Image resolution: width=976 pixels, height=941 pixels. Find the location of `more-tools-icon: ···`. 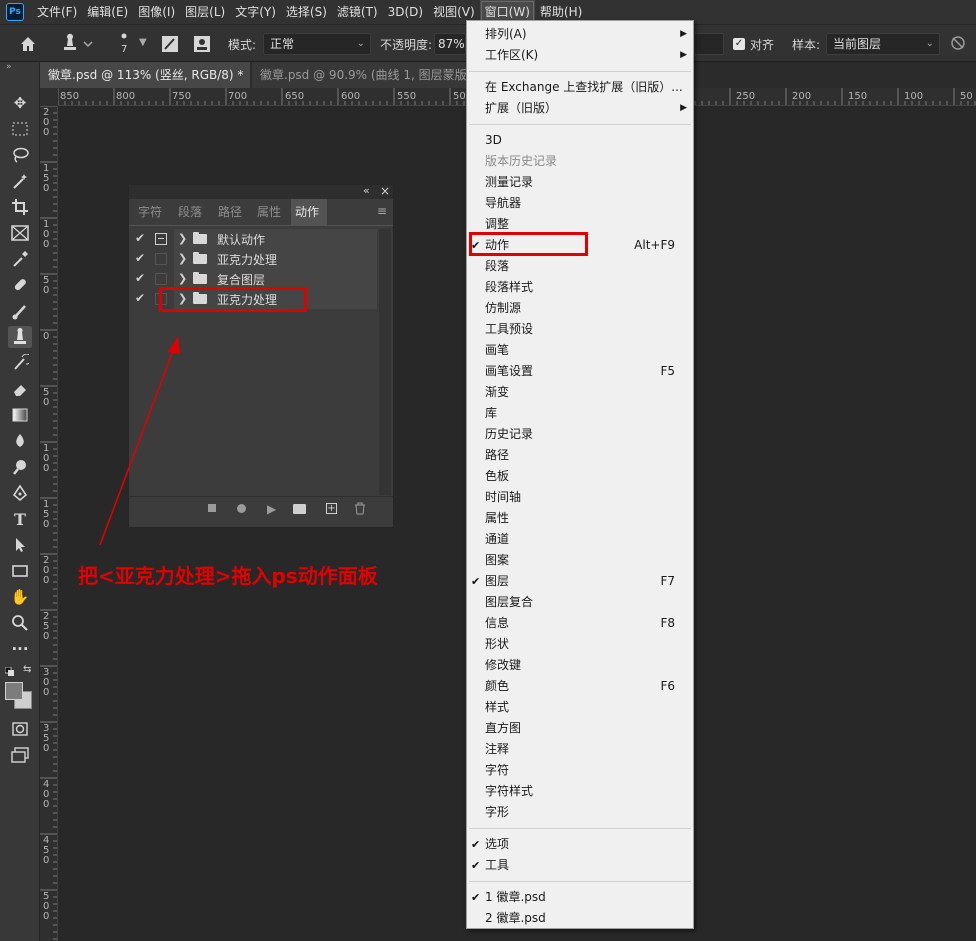

more-tools-icon: ··· is located at coordinates (20, 649).